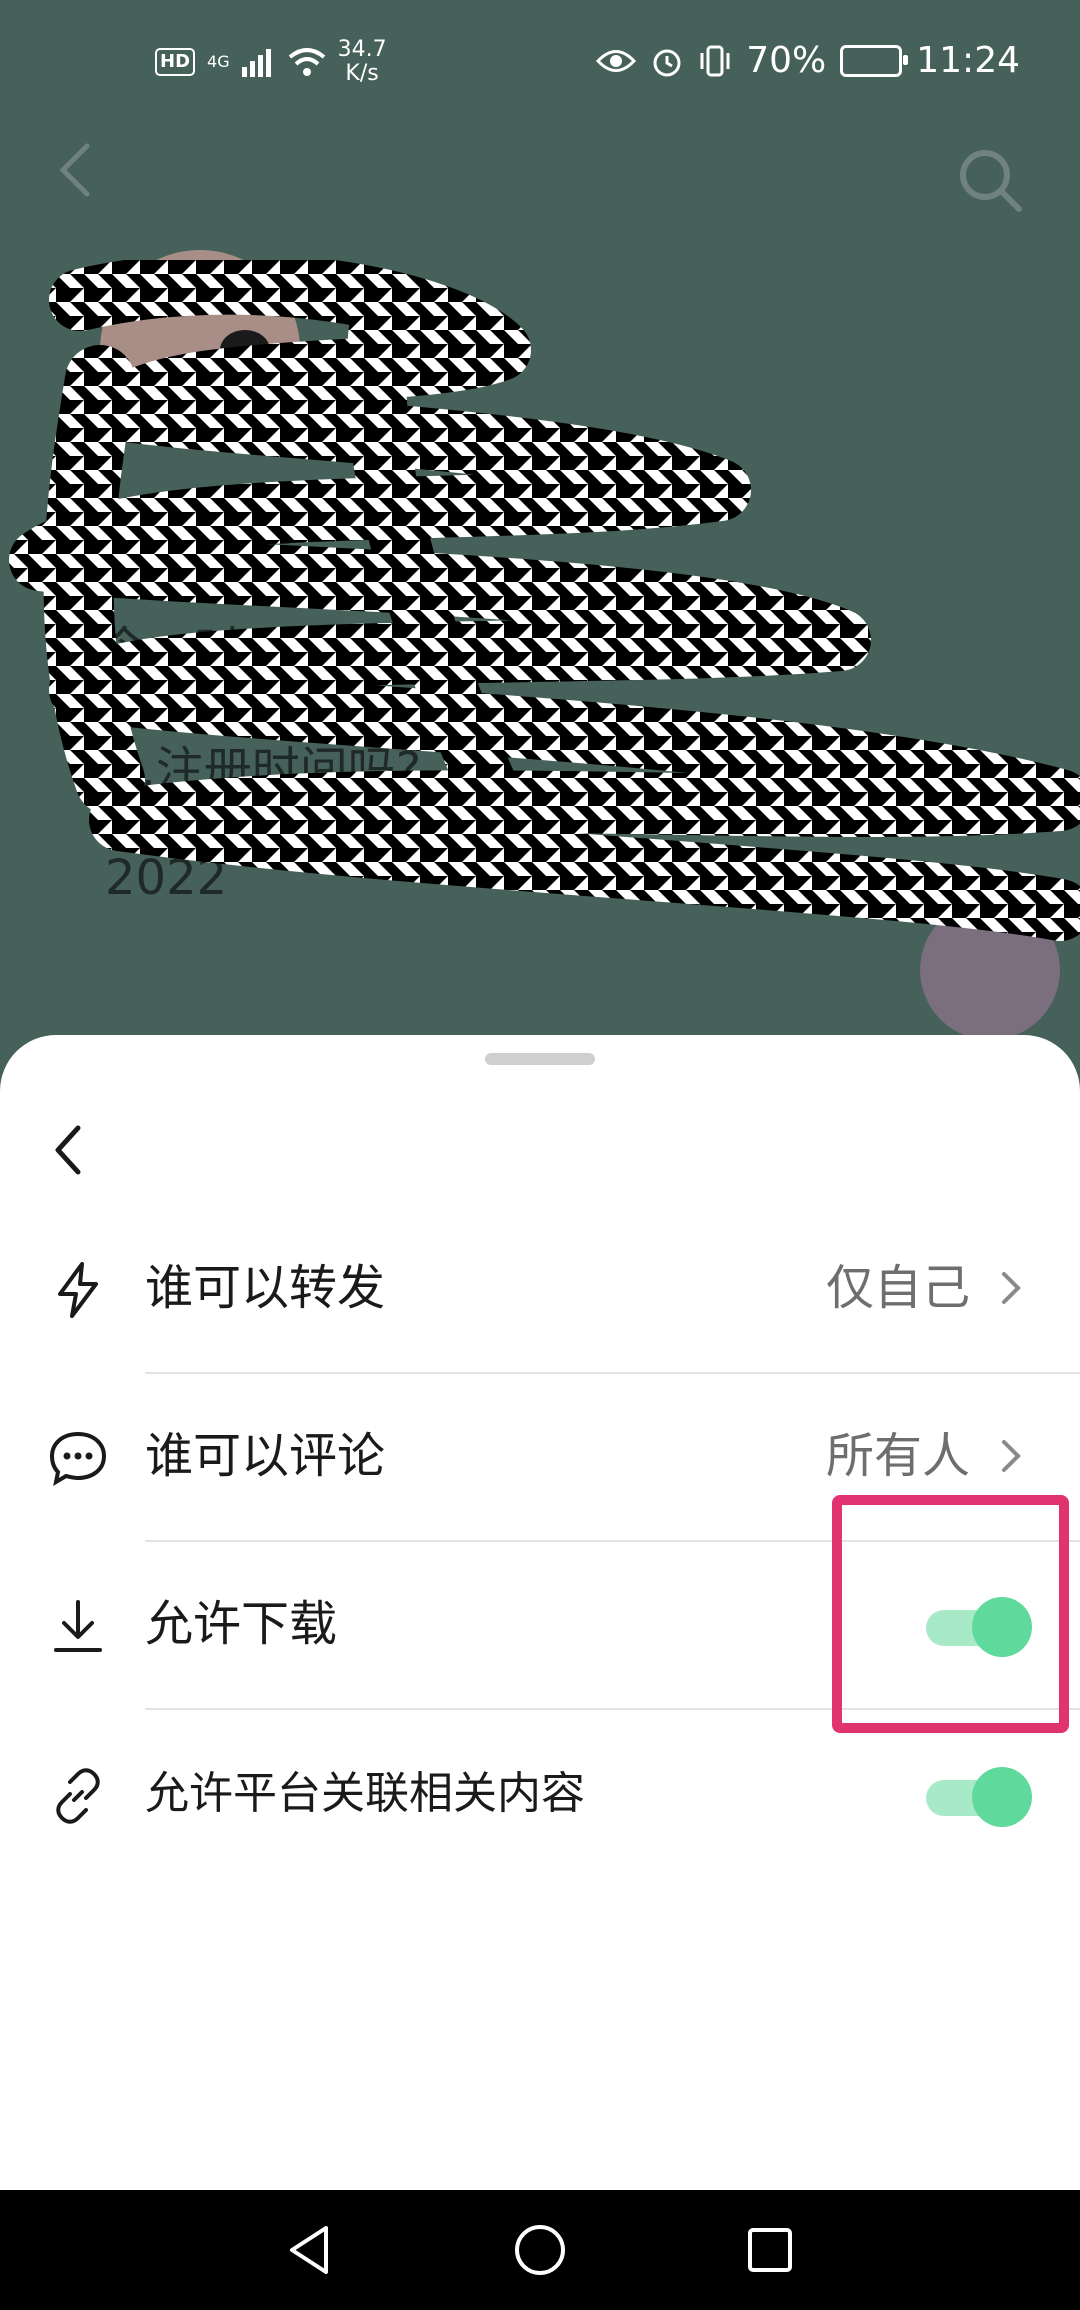  Describe the element at coordinates (715, 60) in the screenshot. I see `vibrate-icon` at that location.